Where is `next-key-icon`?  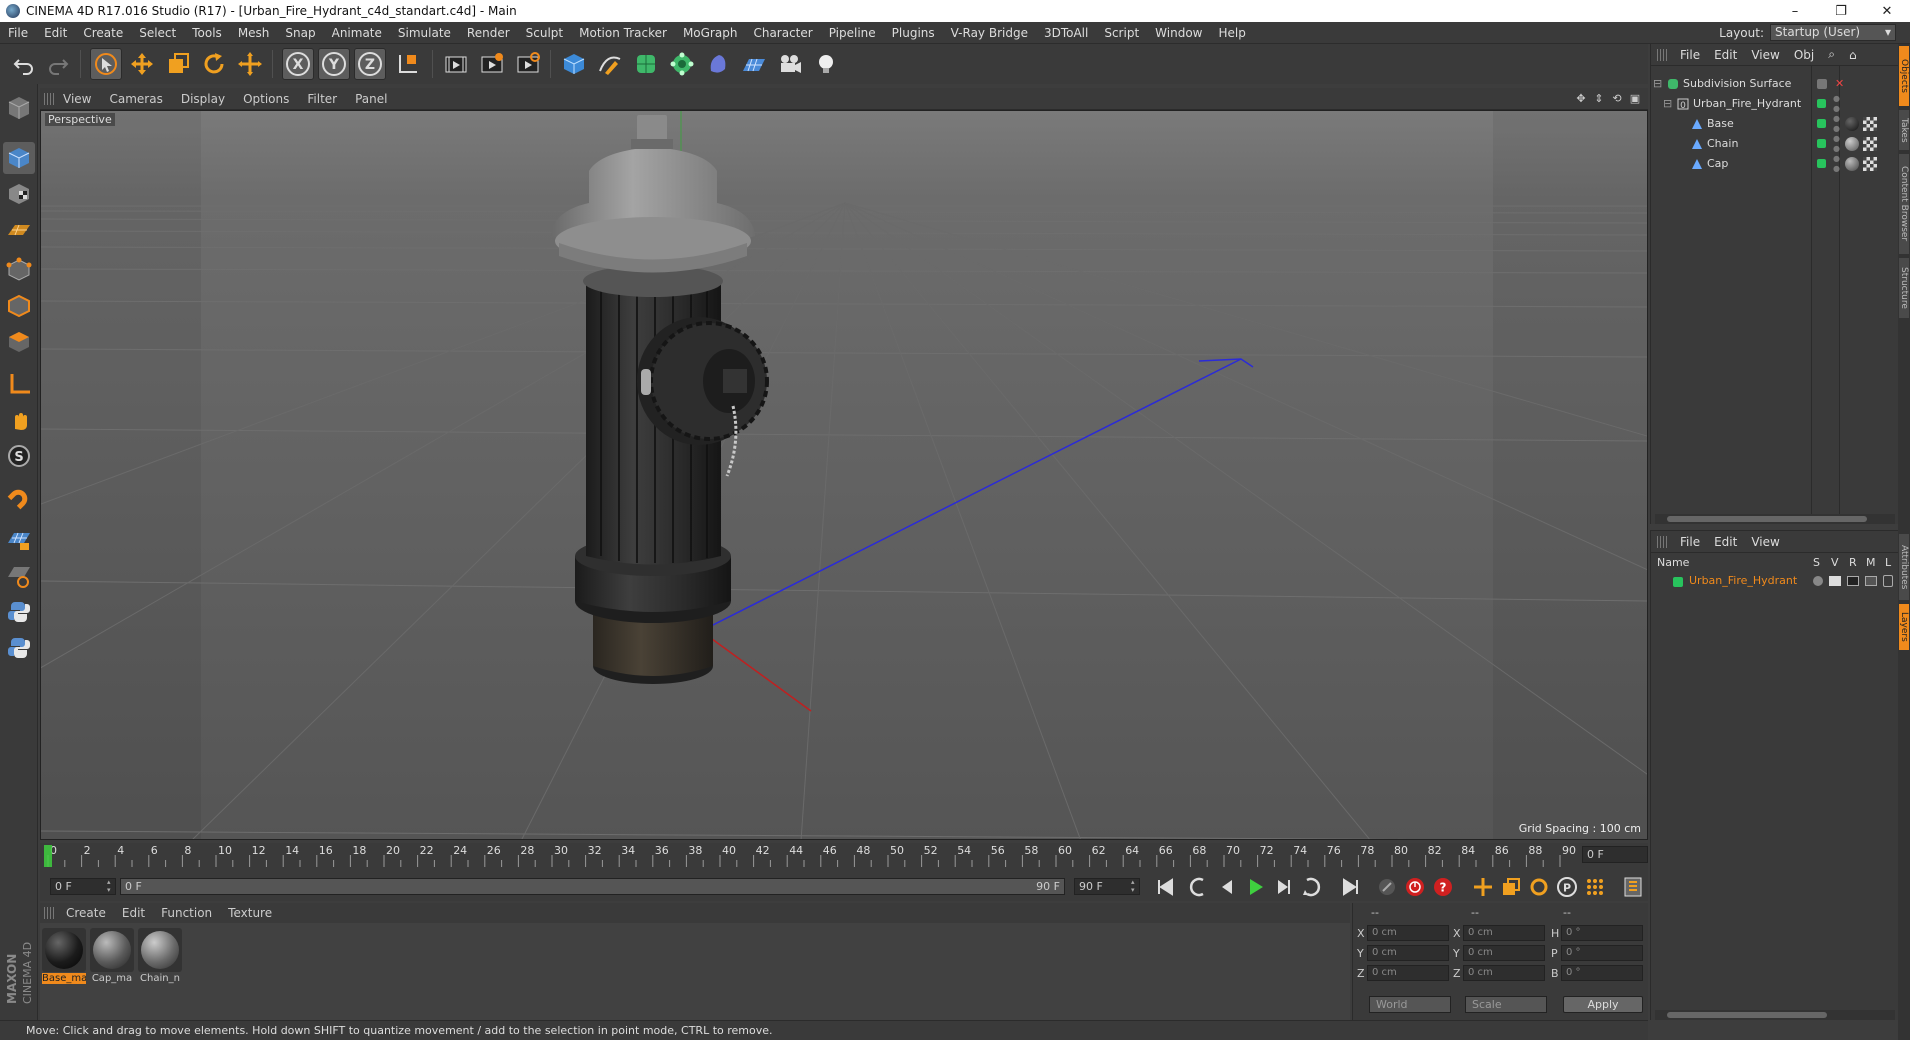
next-key-icon is located at coordinates (1311, 887).